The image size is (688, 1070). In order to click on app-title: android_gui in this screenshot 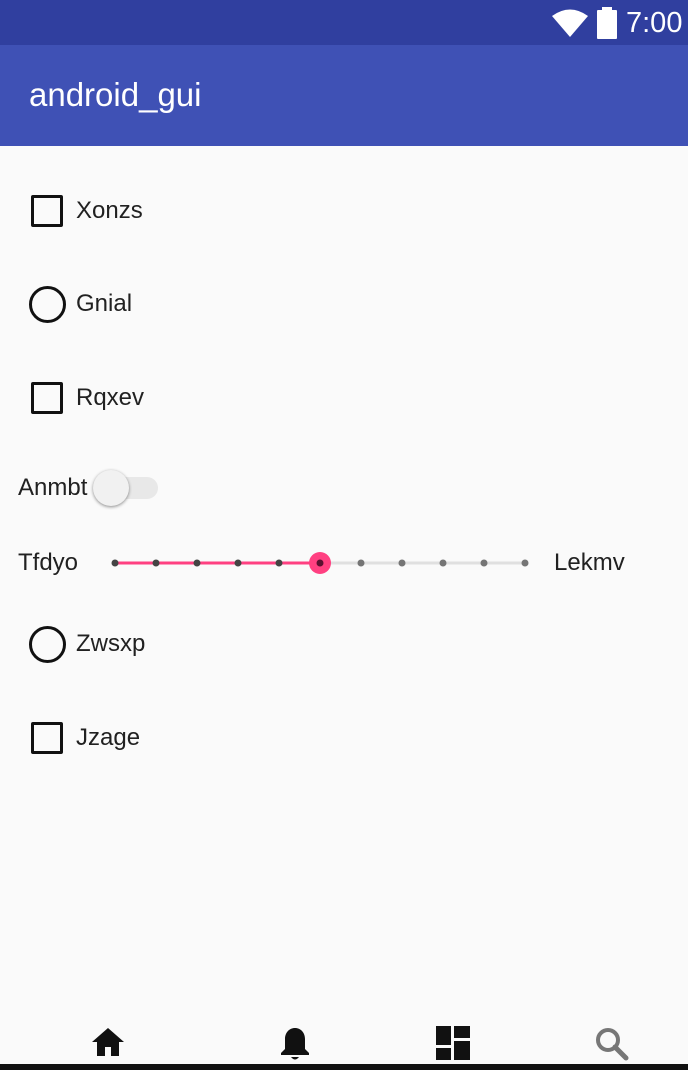, I will do `click(115, 94)`.